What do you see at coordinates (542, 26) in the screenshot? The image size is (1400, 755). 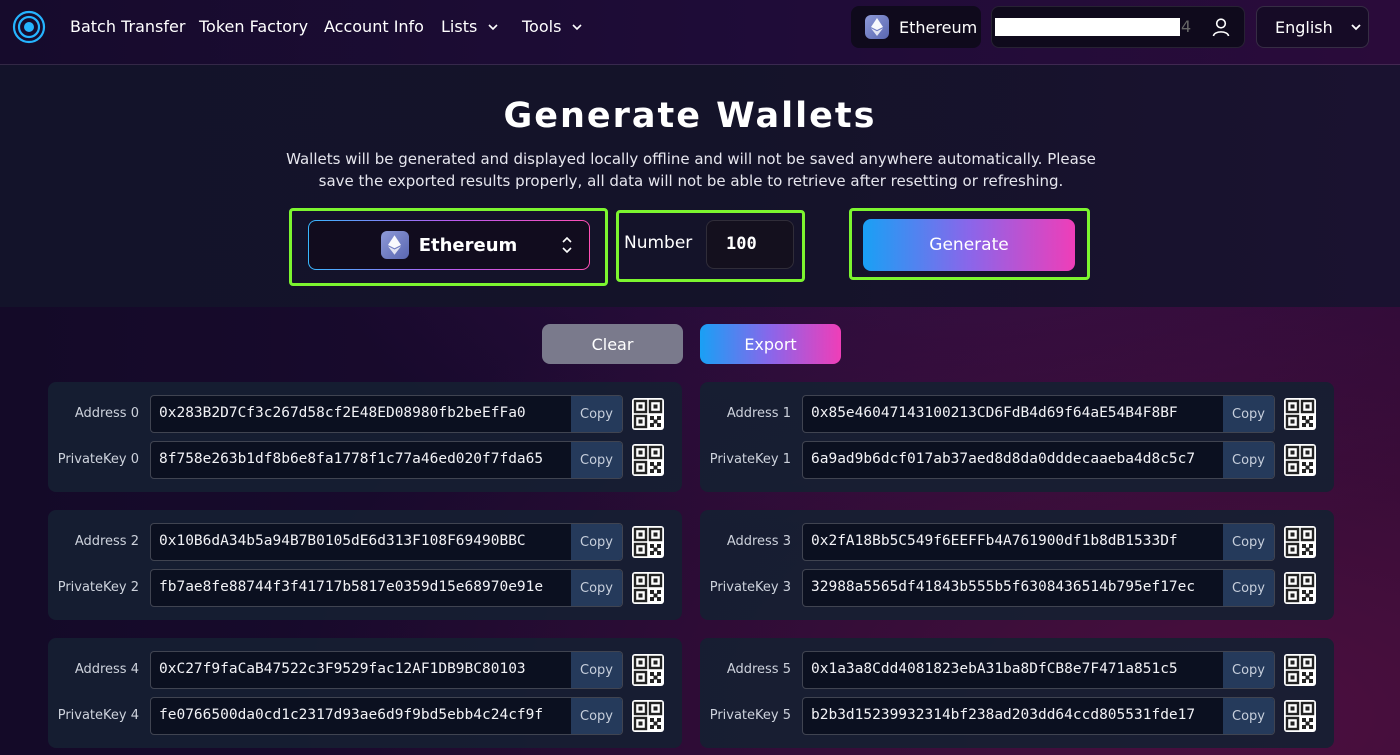 I see `nav-tools-label: Tools` at bounding box center [542, 26].